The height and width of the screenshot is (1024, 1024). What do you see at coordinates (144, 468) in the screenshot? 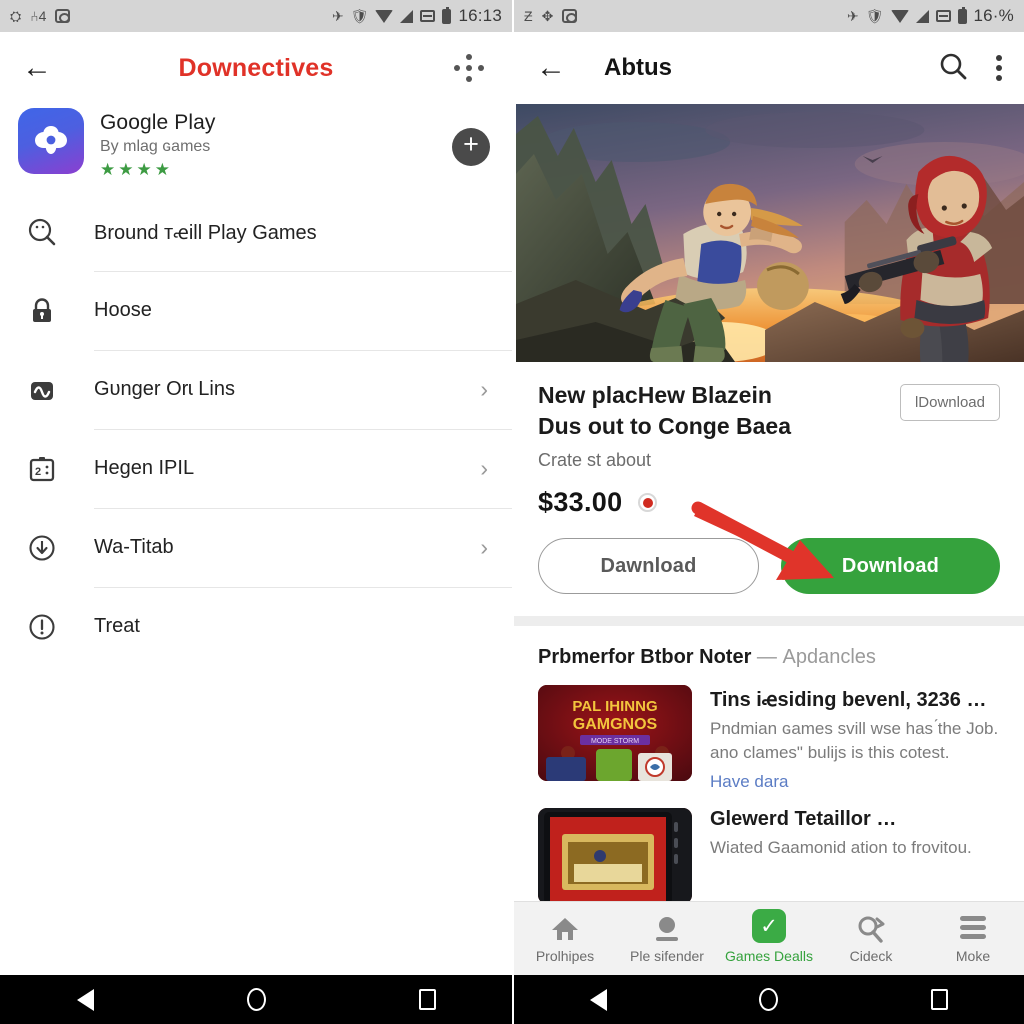
I see `list-item-label: Hegen IPIL` at bounding box center [144, 468].